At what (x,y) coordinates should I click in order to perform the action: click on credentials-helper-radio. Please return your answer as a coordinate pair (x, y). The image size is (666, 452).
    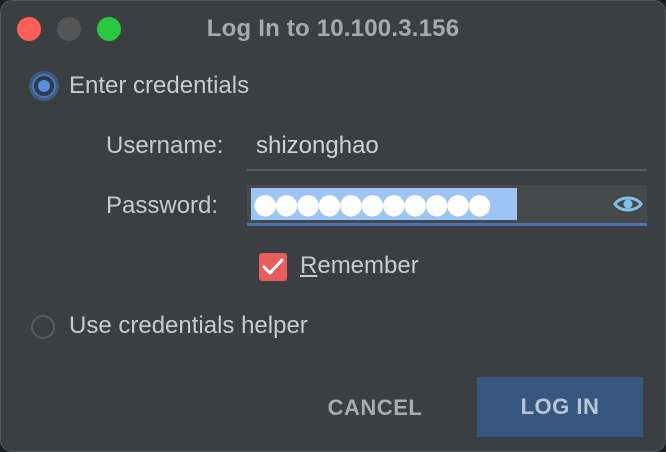
    Looking at the image, I should click on (43, 327).